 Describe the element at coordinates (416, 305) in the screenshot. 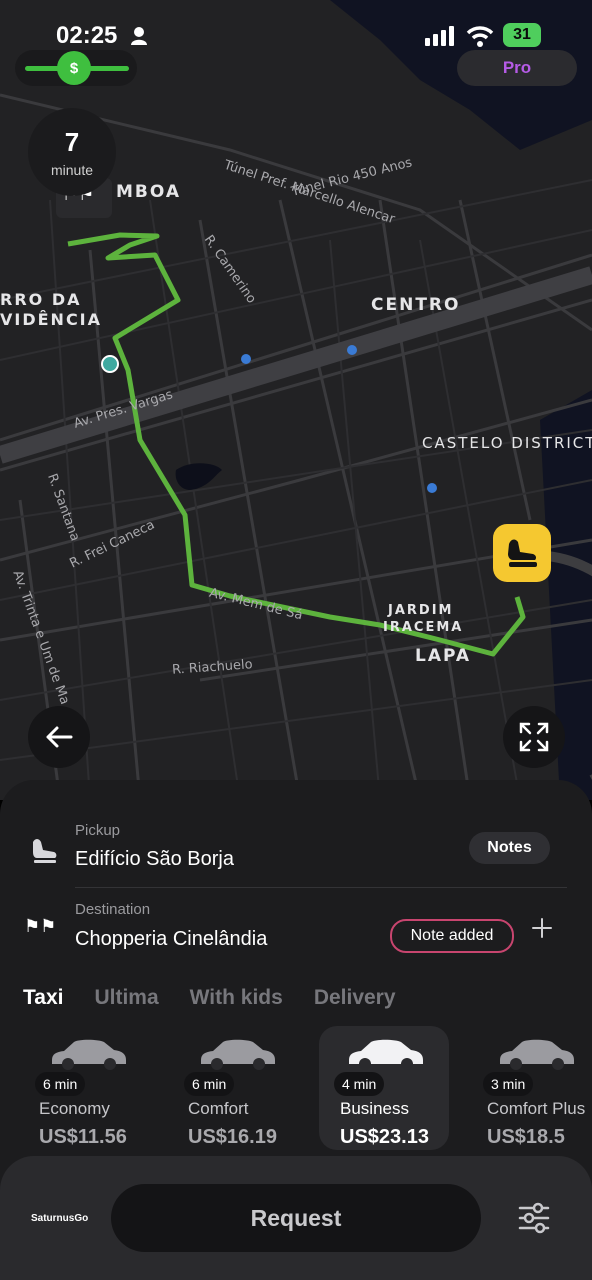

I see `map-label-district: CENTRO` at that location.